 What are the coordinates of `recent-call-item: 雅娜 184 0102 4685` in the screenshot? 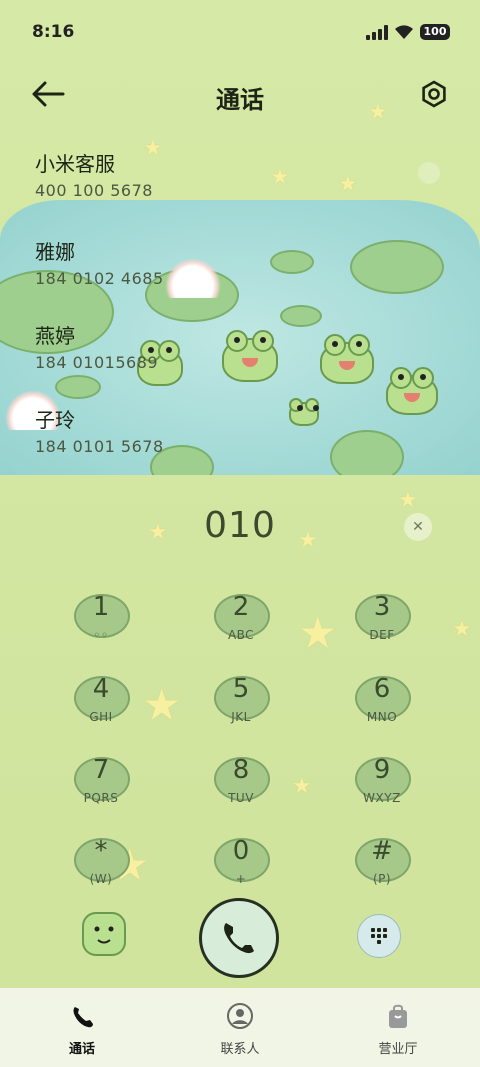 It's located at (99, 262).